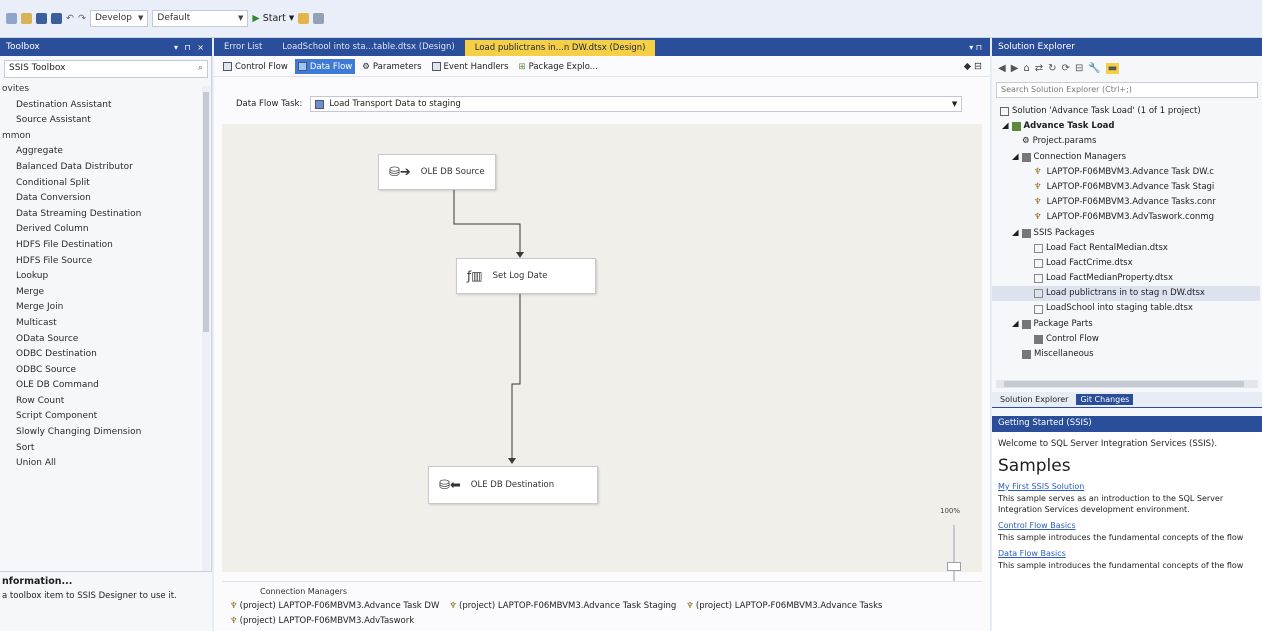 The height and width of the screenshot is (631, 1262). I want to click on toolbox-item: OData Source, so click(100, 340).